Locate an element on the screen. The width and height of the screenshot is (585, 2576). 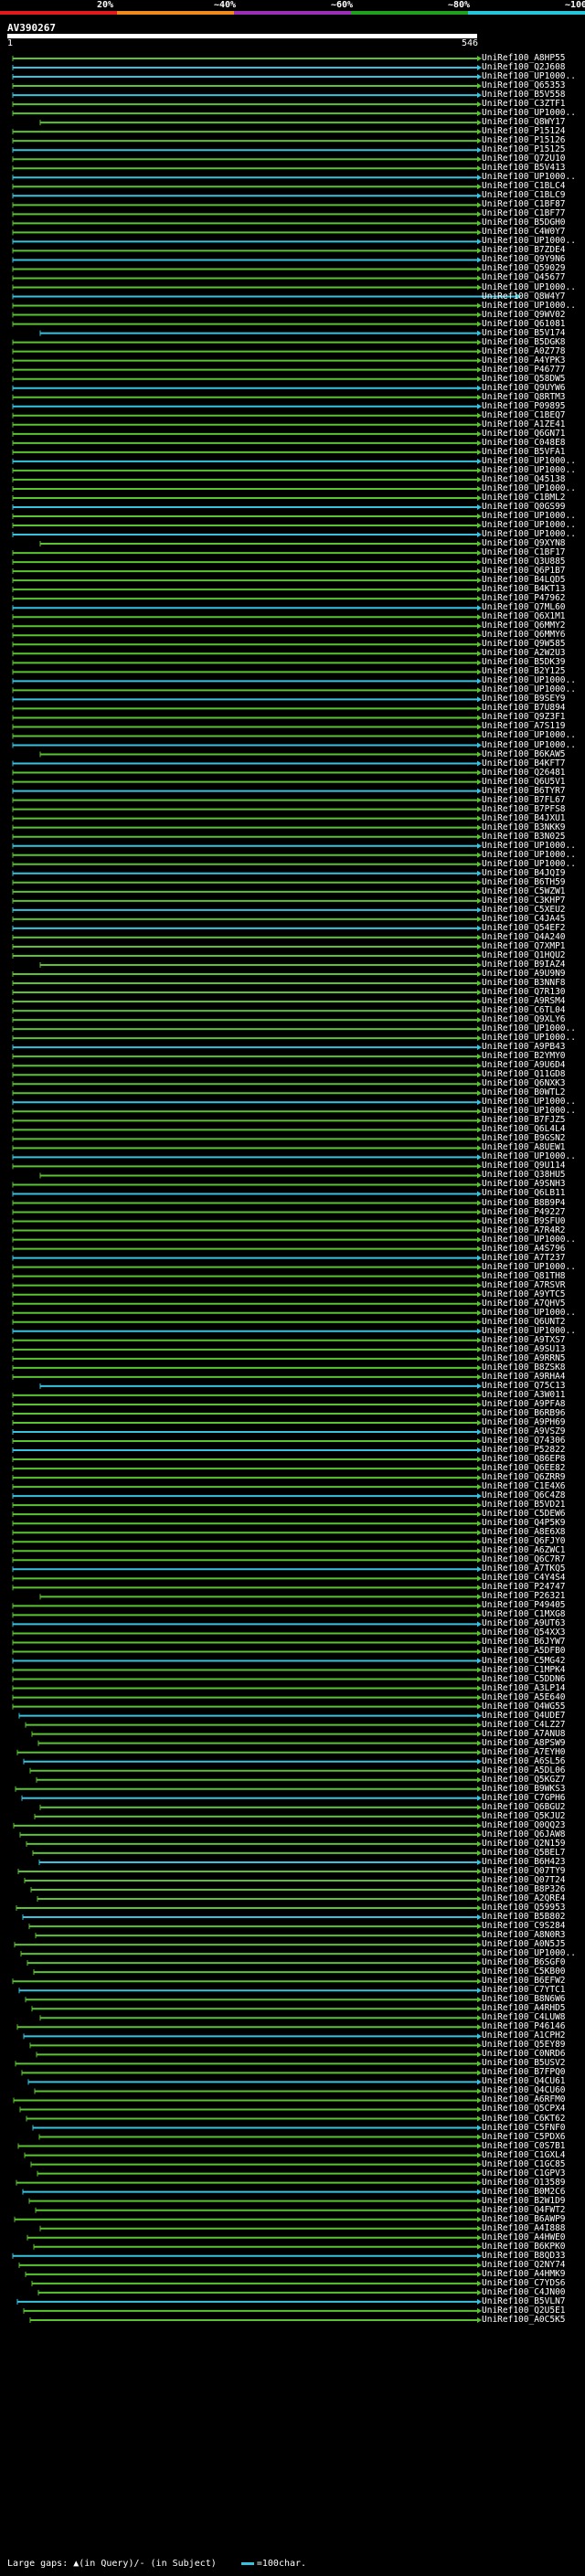
hit-label: UniRef100_Q5CPX4 is located at coordinates (524, 2109).